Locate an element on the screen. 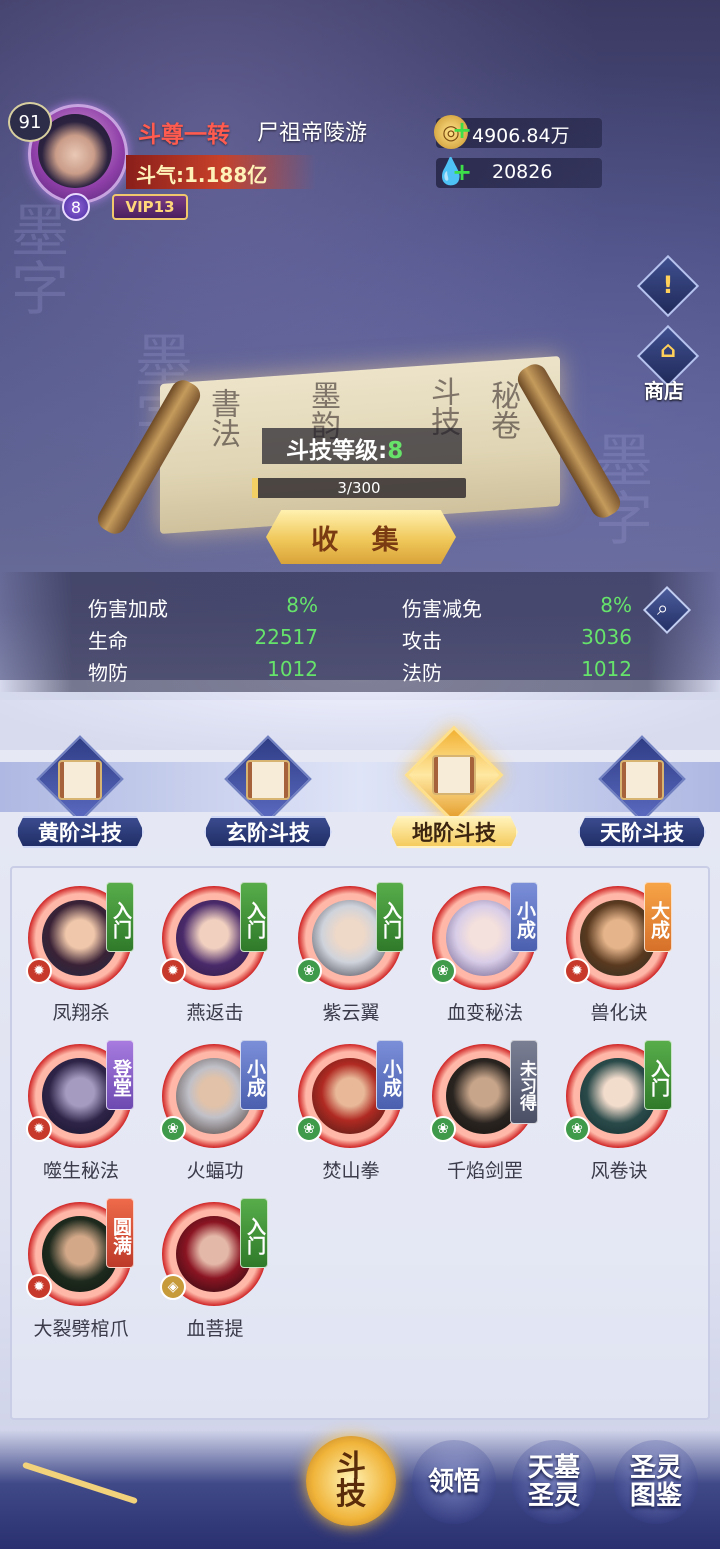 The image size is (720, 1549). background-calligraphy: 墨字 is located at coordinates (35, 258).